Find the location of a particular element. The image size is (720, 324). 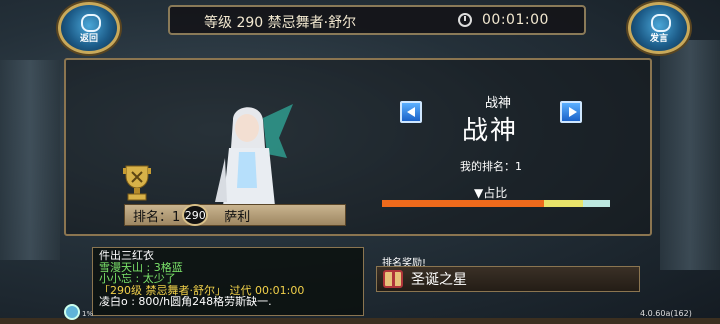

level-badge: 290 is located at coordinates (195, 215).